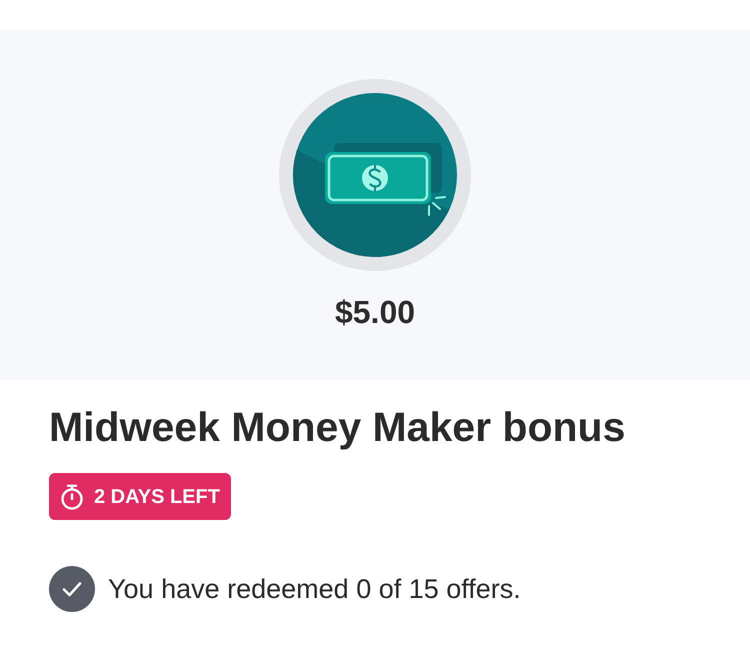 The image size is (750, 657). I want to click on redeemed-progress-text: You have redeemed 0 of 15 offers., so click(314, 589).